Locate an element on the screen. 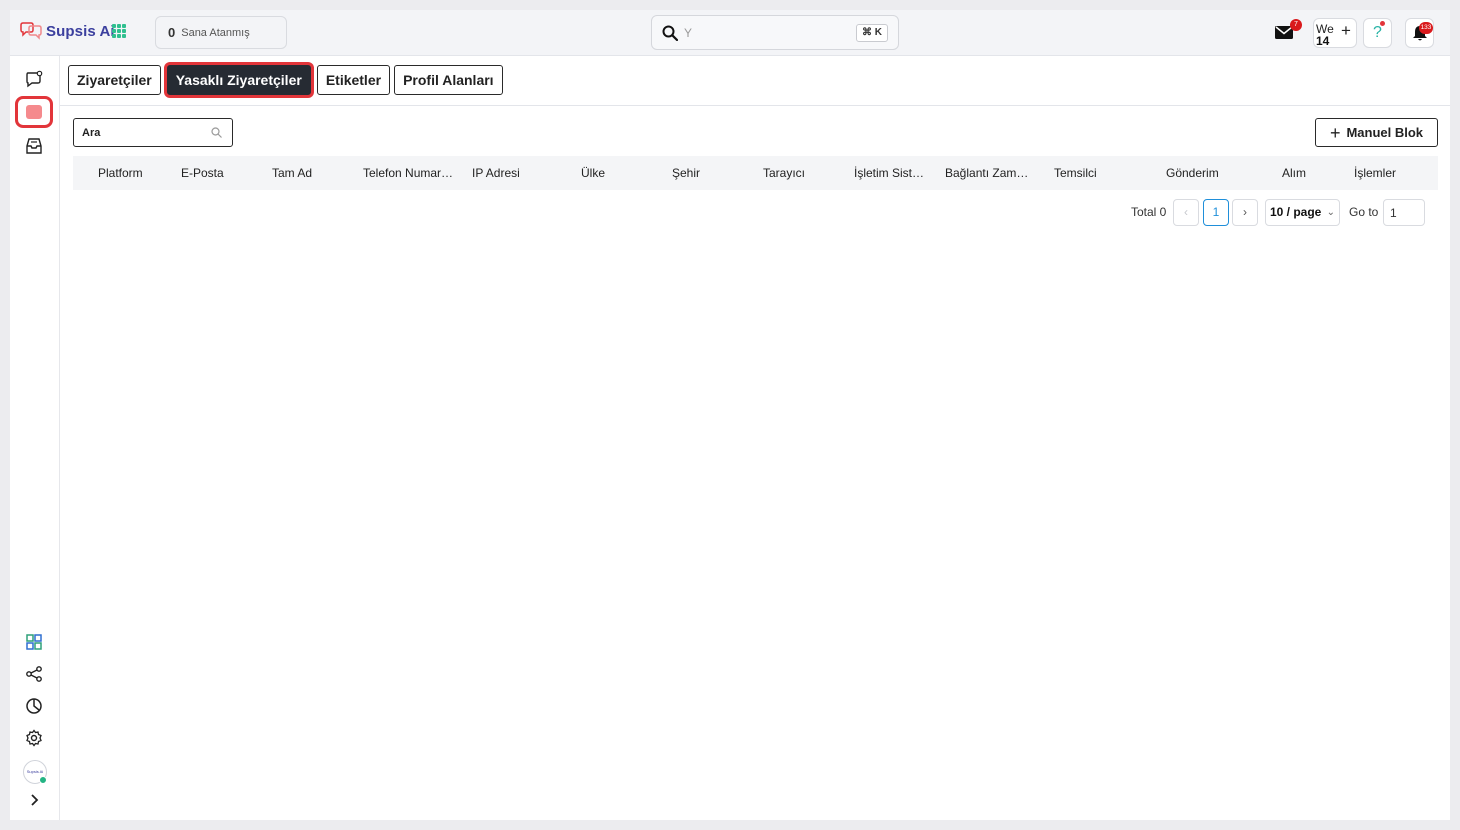 Image resolution: width=1460 pixels, height=830 pixels. tab-visitors: Ziyaretçiler is located at coordinates (114, 80).